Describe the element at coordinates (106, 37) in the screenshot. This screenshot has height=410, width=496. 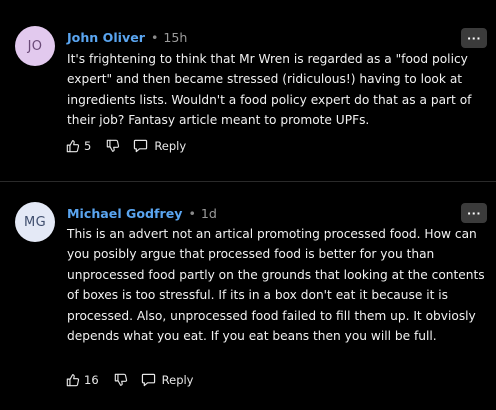
I see `author-name: John Oliver` at that location.